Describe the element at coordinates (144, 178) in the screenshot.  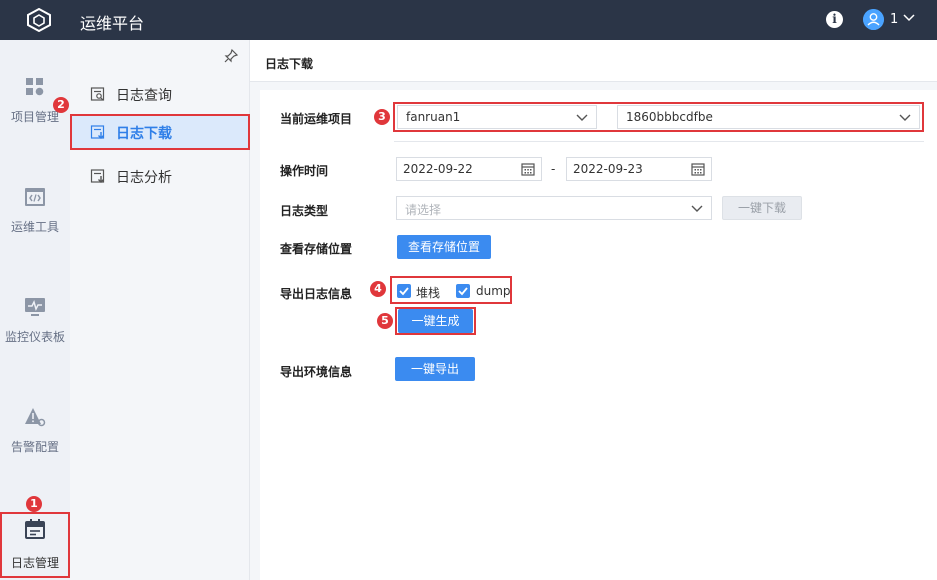
I see `subnav-item-label: 日志分析` at that location.